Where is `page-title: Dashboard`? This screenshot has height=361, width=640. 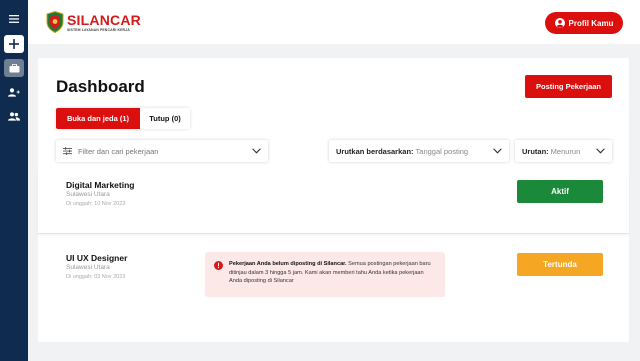 page-title: Dashboard is located at coordinates (100, 86).